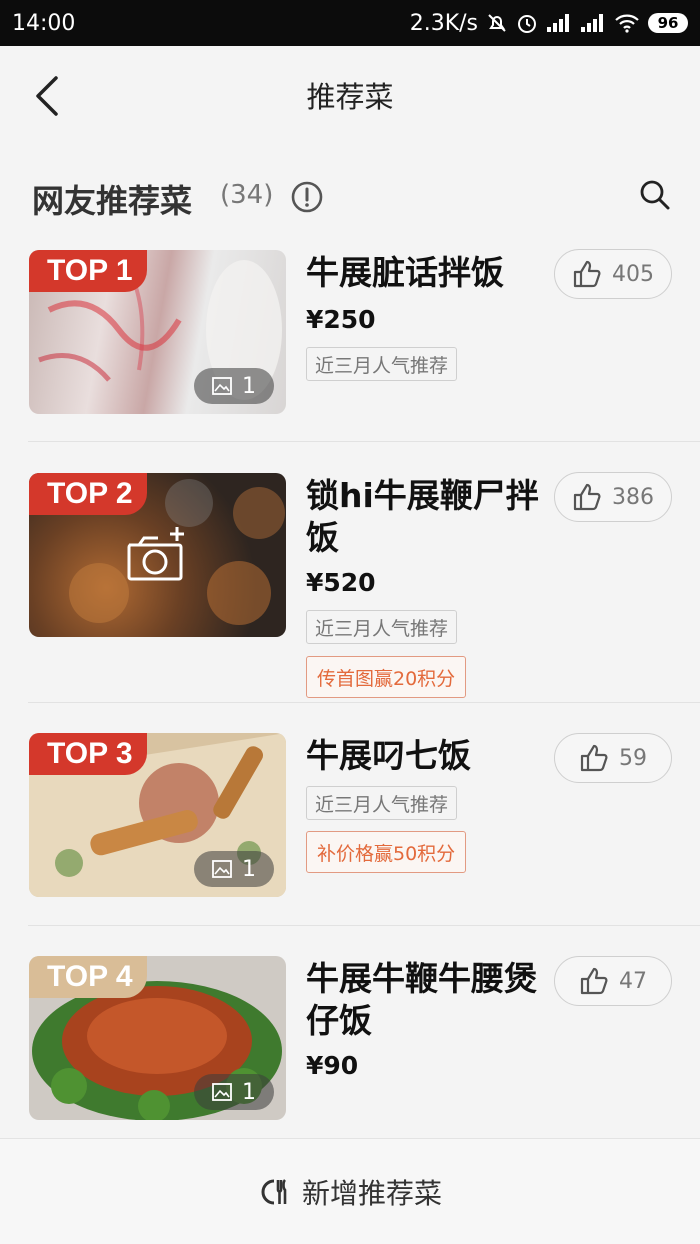 Image resolution: width=700 pixels, height=1244 pixels. I want to click on like-button: 59, so click(613, 758).